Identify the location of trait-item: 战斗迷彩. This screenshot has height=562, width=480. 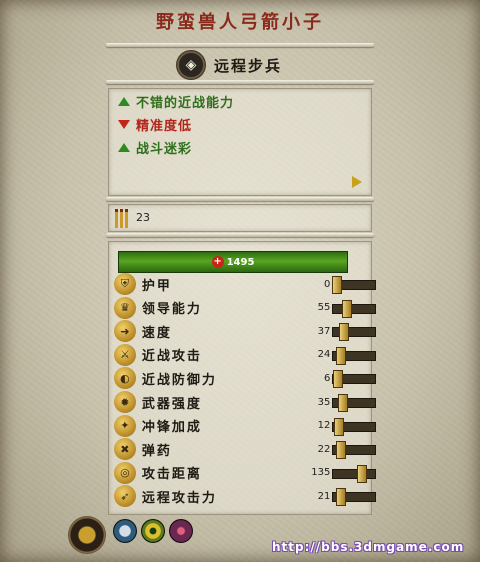
(155, 147).